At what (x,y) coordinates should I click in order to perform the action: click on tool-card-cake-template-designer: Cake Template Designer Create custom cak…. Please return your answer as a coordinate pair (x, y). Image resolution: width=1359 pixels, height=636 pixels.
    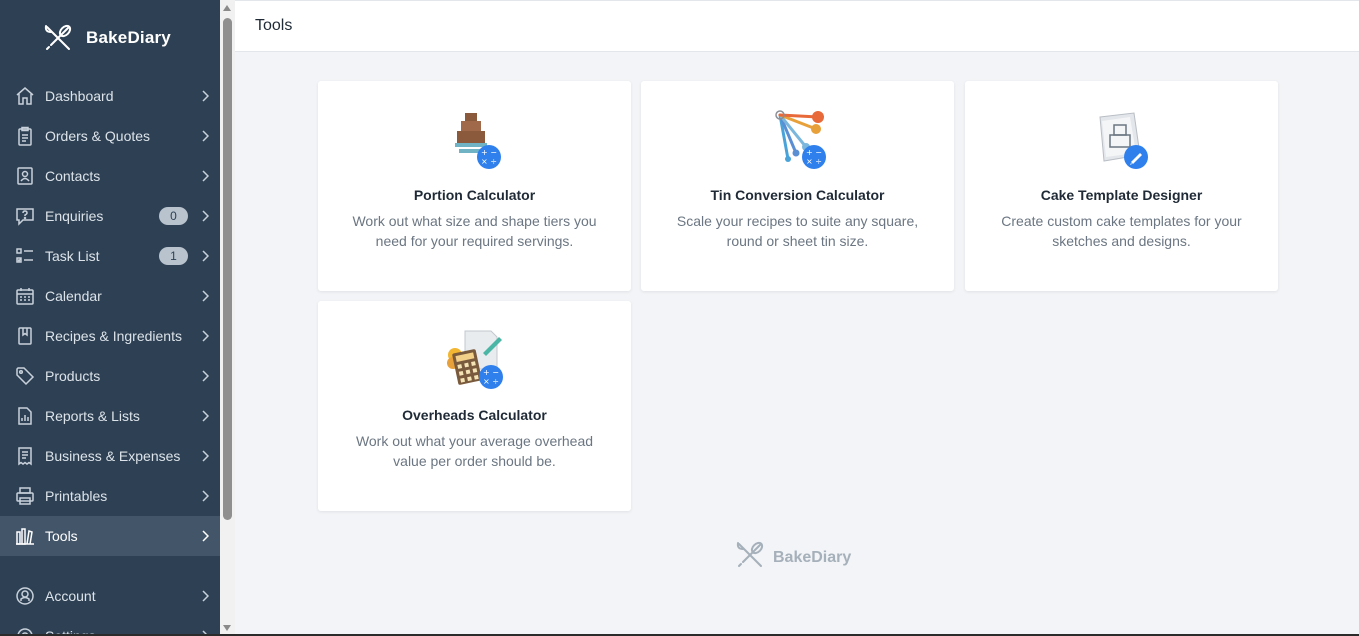
    Looking at the image, I should click on (1121, 186).